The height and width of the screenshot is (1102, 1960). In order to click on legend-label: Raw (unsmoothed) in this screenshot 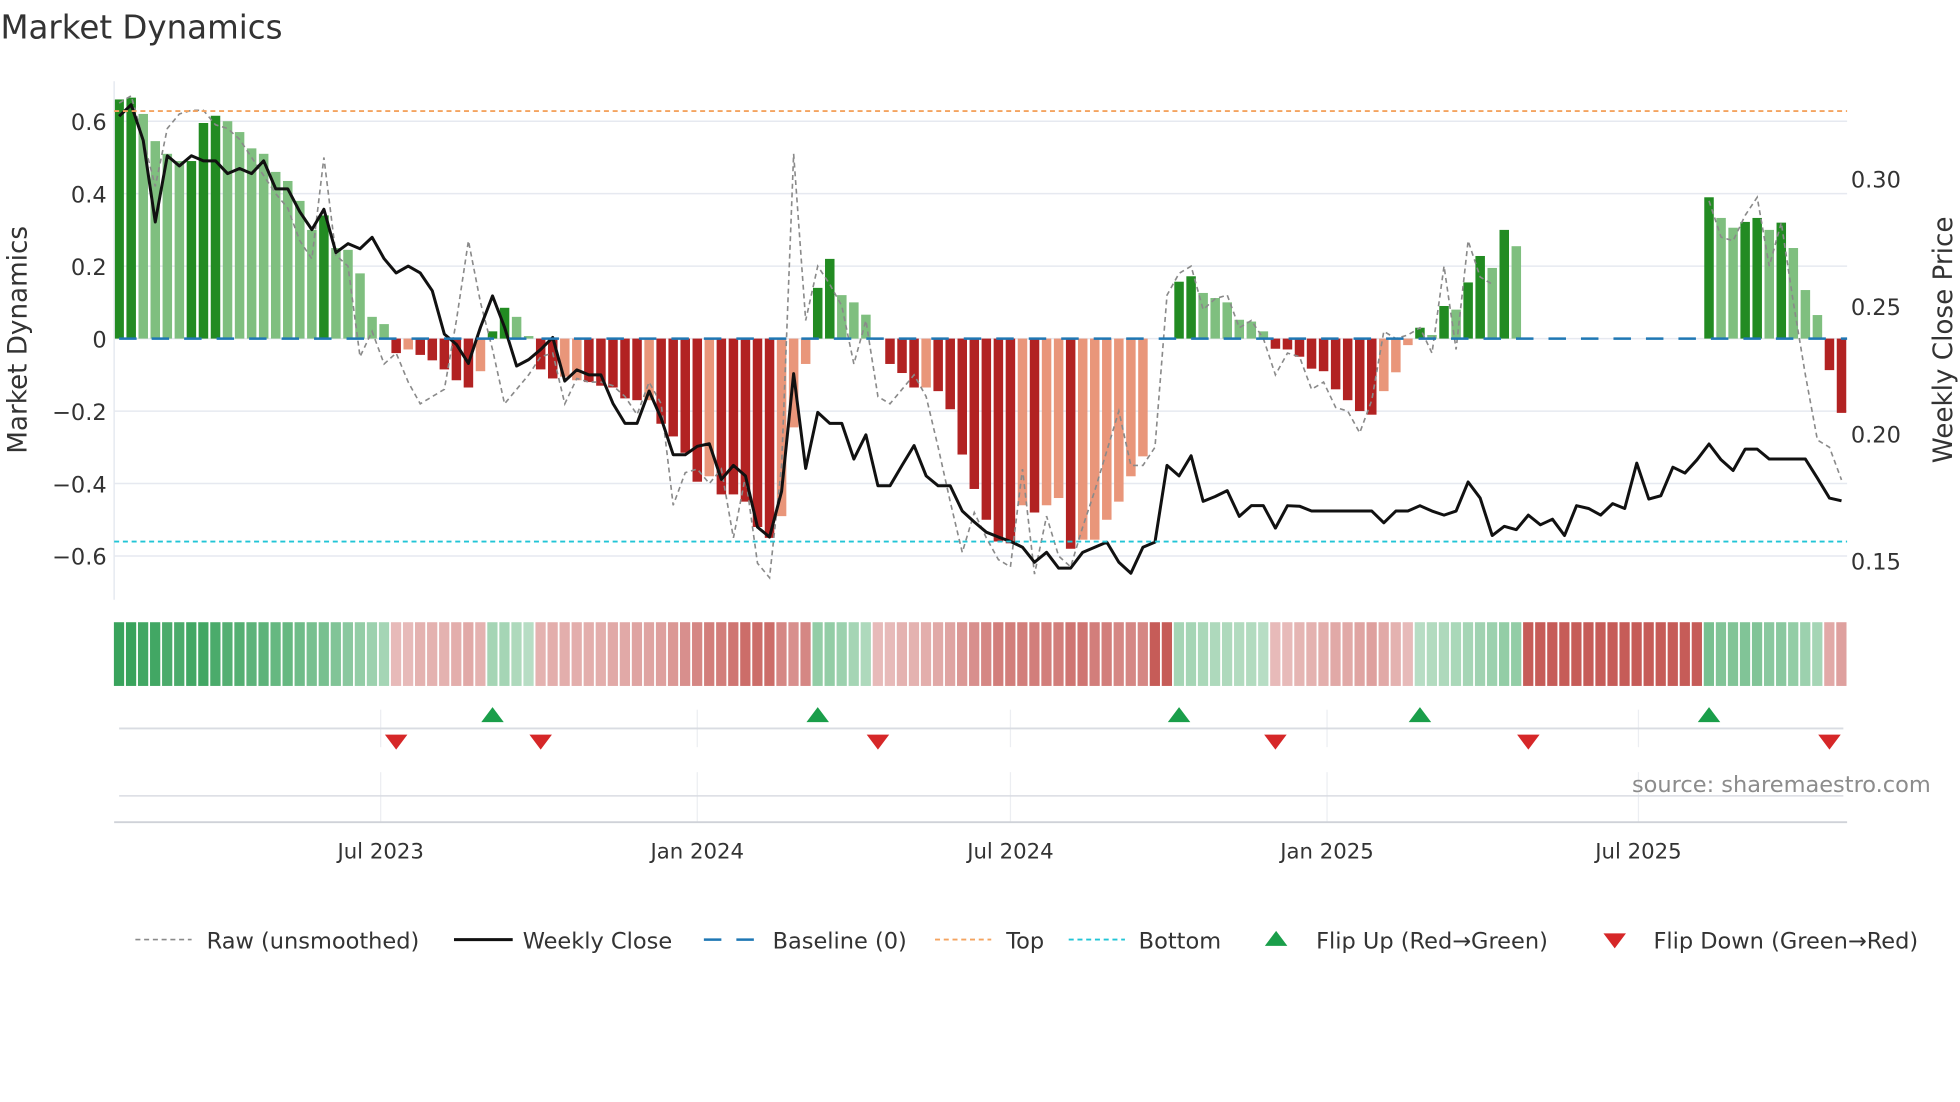, I will do `click(313, 941)`.